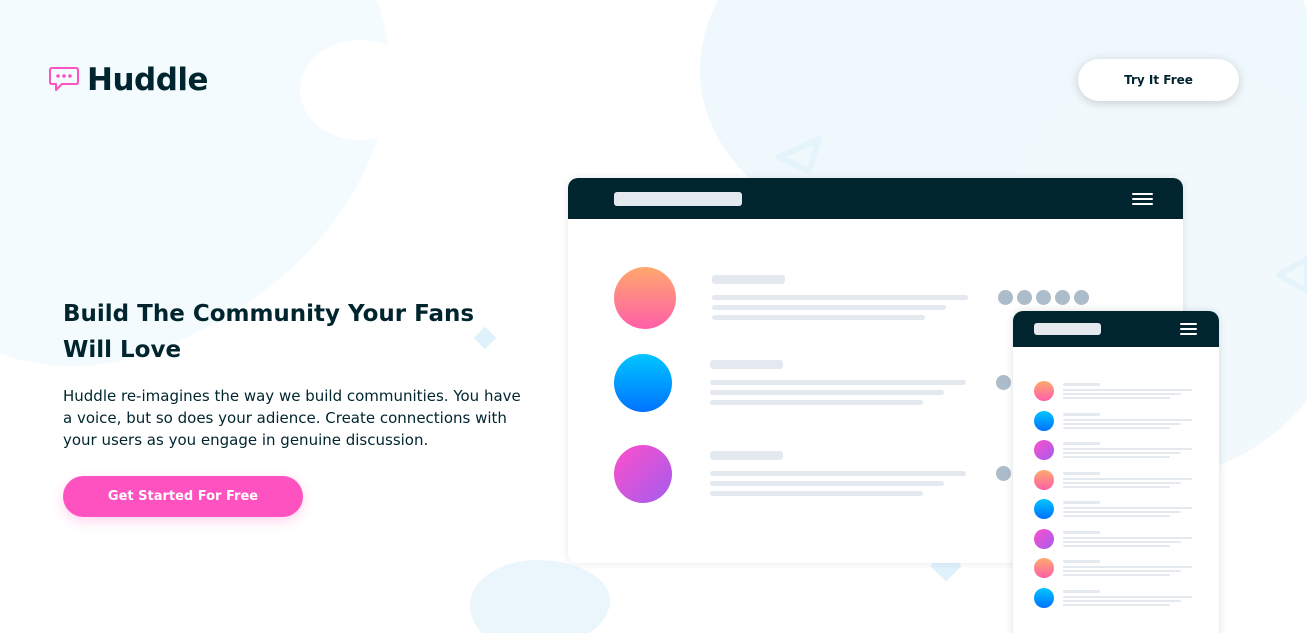  I want to click on mobile-mockup-navbar, so click(1116, 329).